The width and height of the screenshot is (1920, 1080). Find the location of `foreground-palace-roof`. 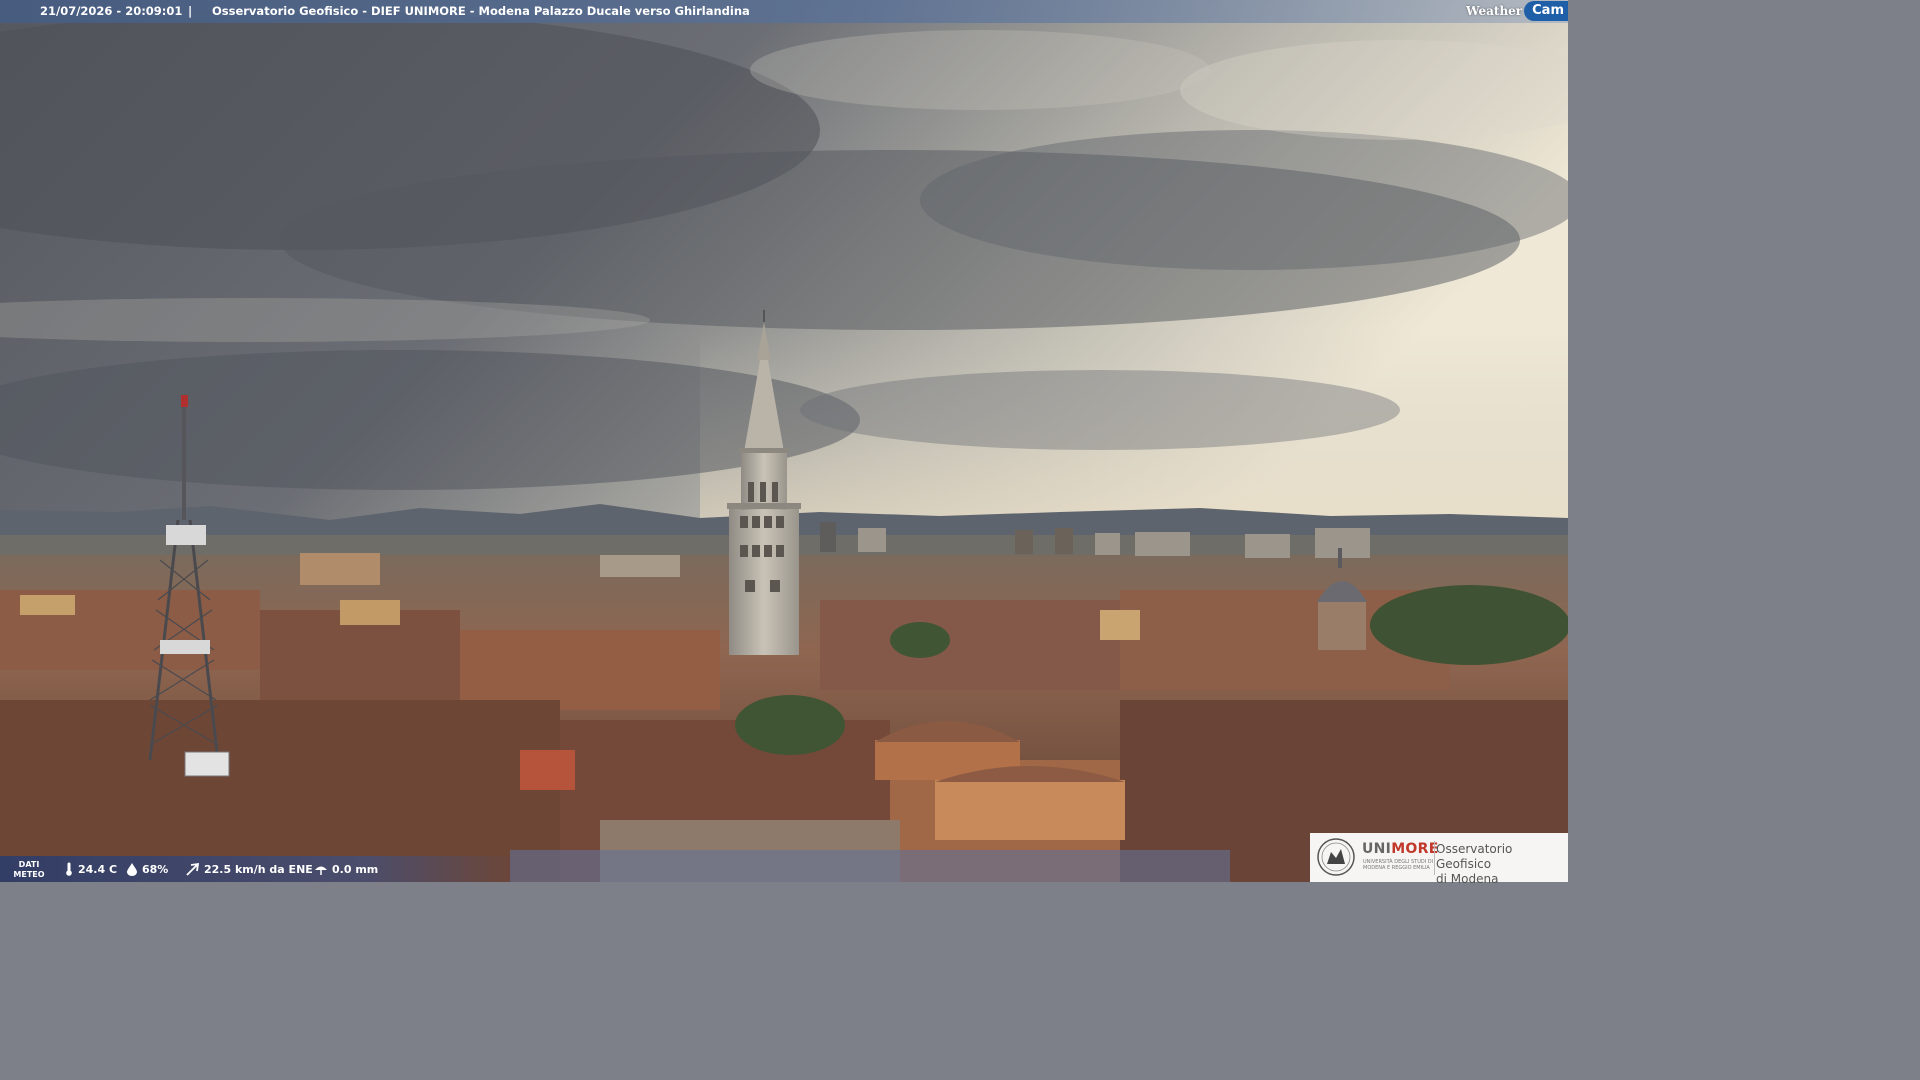

foreground-palace-roof is located at coordinates (870, 866).